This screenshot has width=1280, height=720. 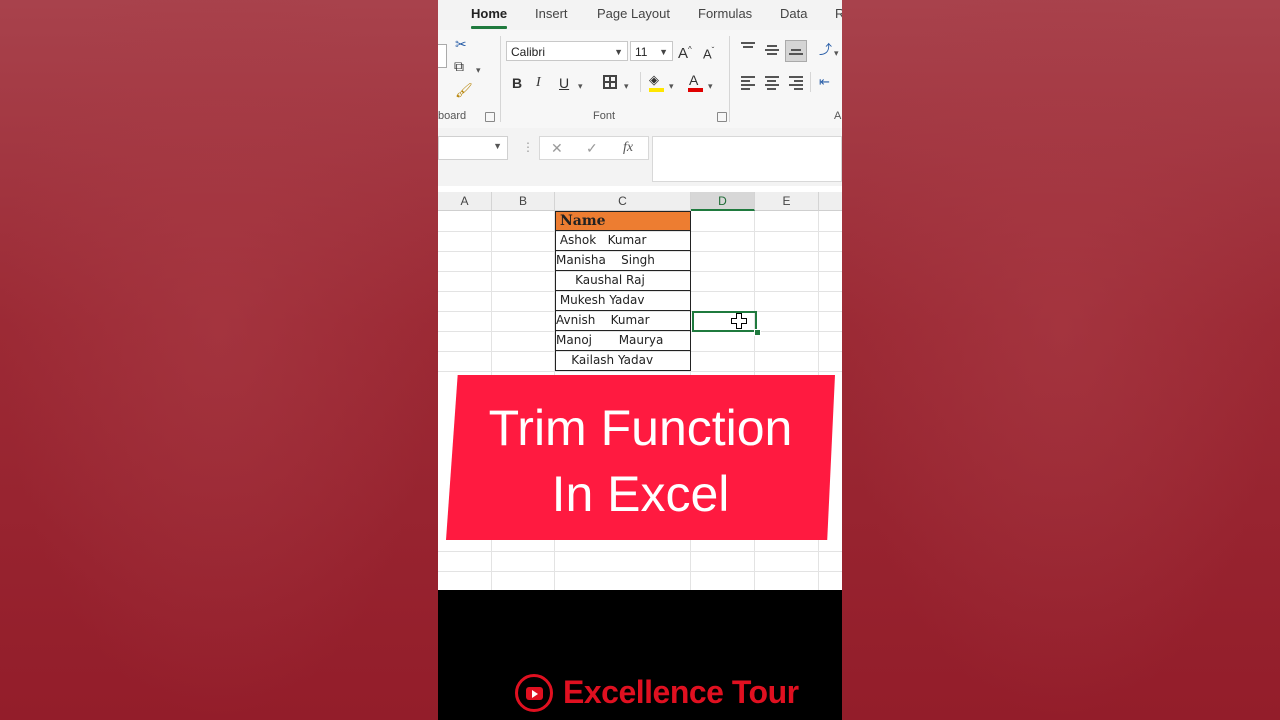 I want to click on play-icon, so click(x=534, y=693).